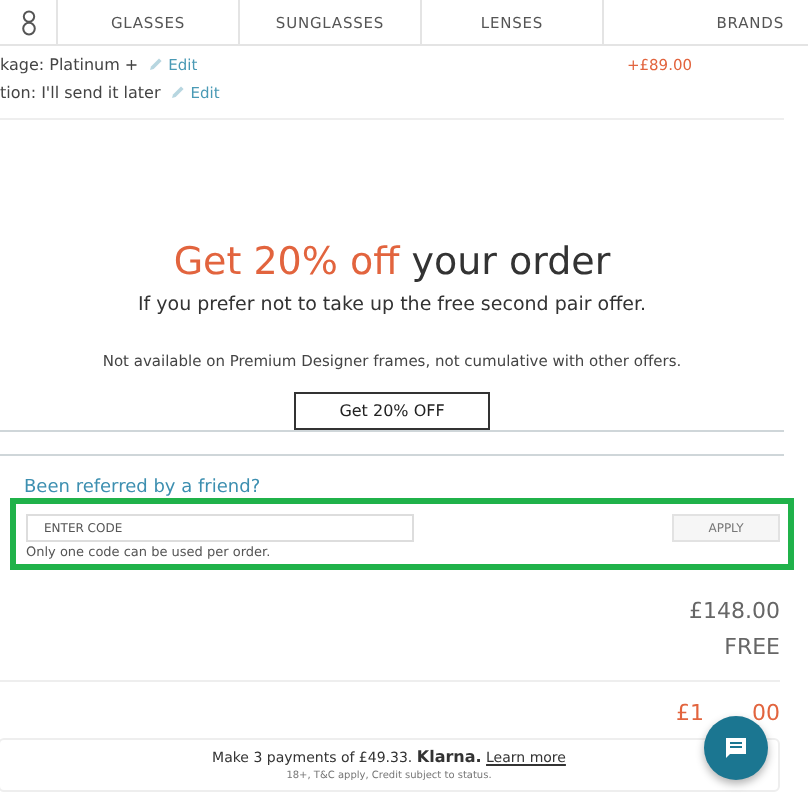 The height and width of the screenshot is (808, 808). What do you see at coordinates (690, 714) in the screenshot?
I see `total-value: £1` at bounding box center [690, 714].